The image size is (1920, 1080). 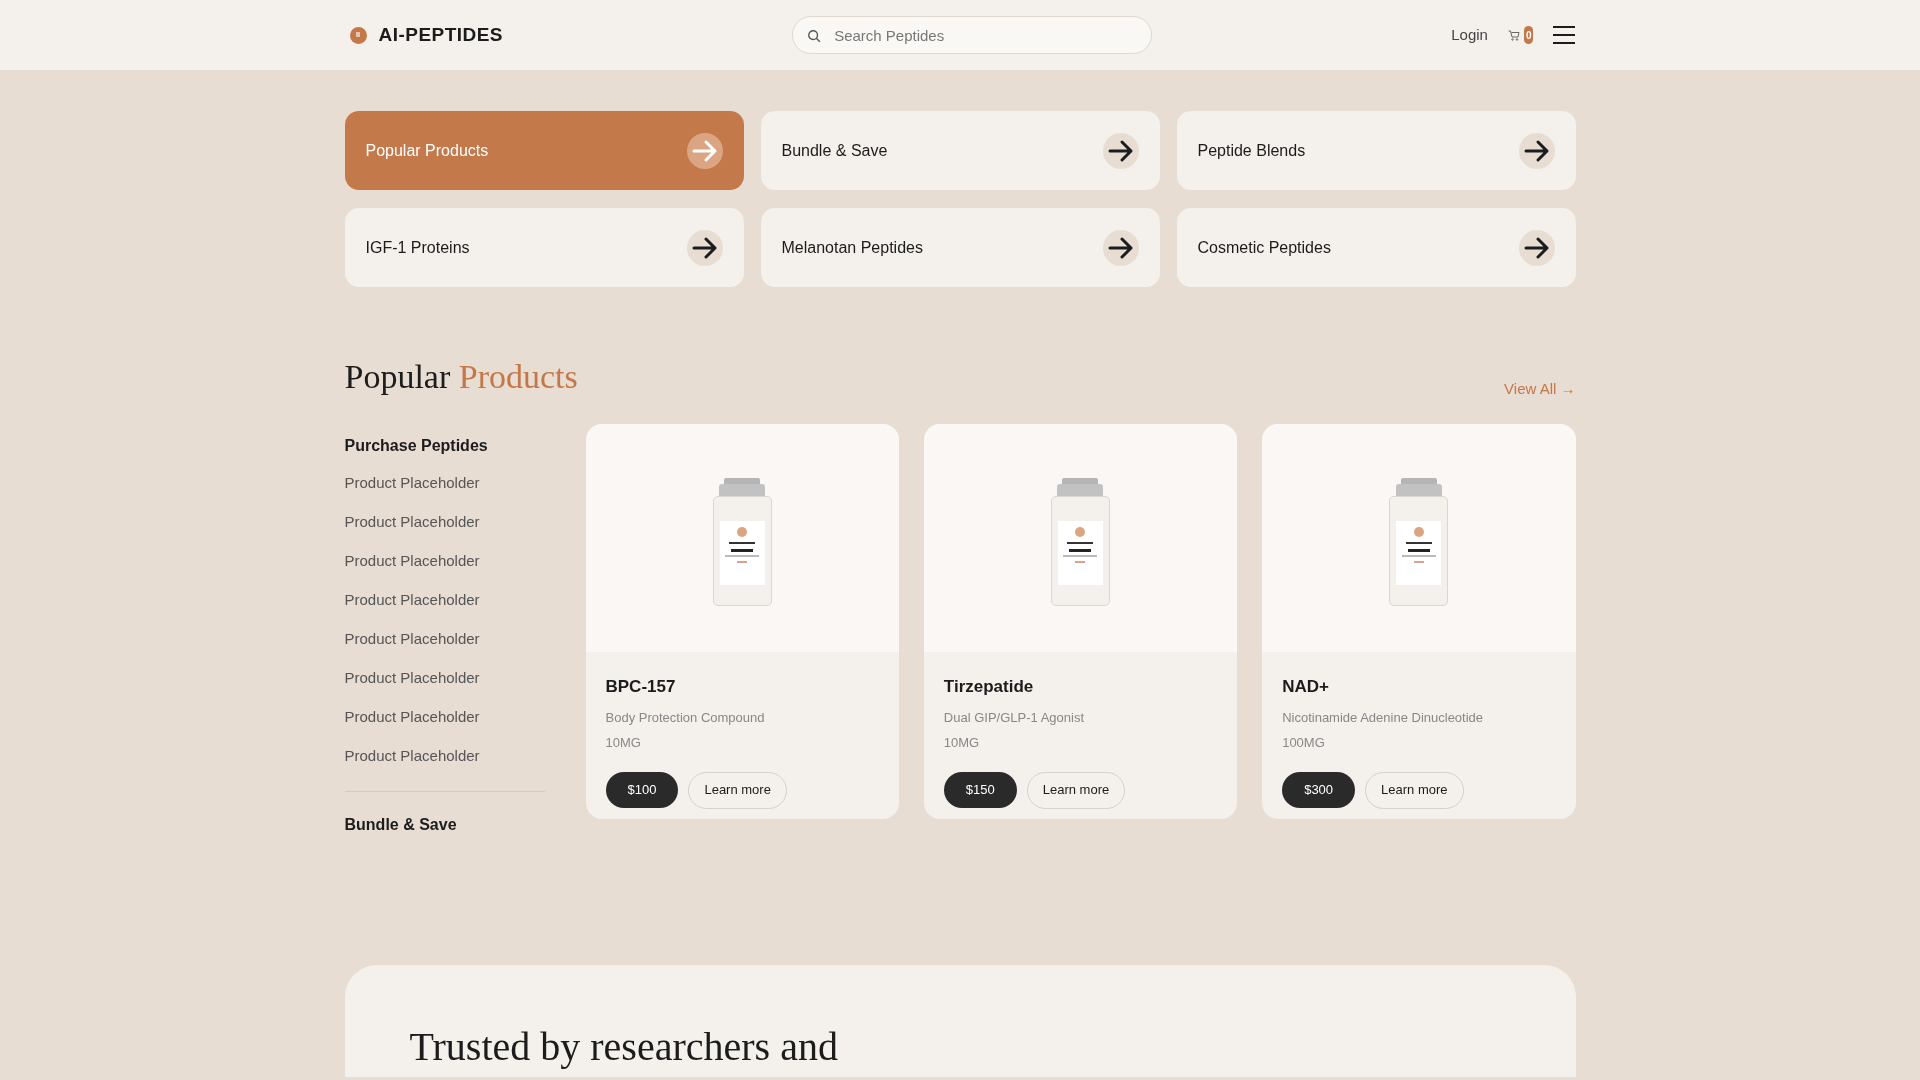 I want to click on price-button: $150, so click(x=980, y=789).